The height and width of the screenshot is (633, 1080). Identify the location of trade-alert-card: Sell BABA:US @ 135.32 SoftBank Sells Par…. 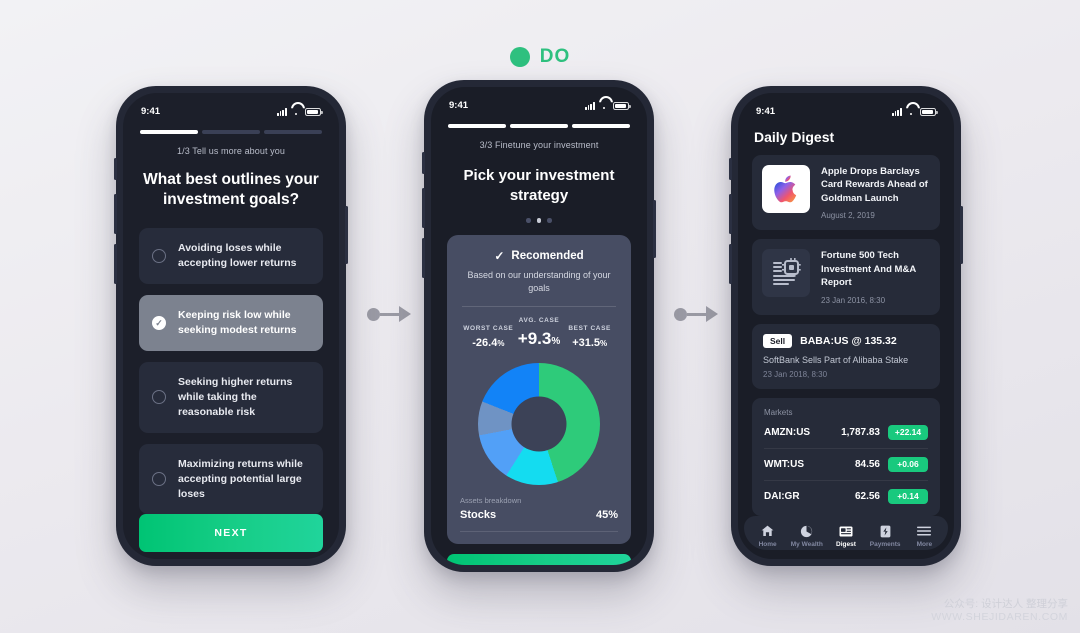
(846, 356).